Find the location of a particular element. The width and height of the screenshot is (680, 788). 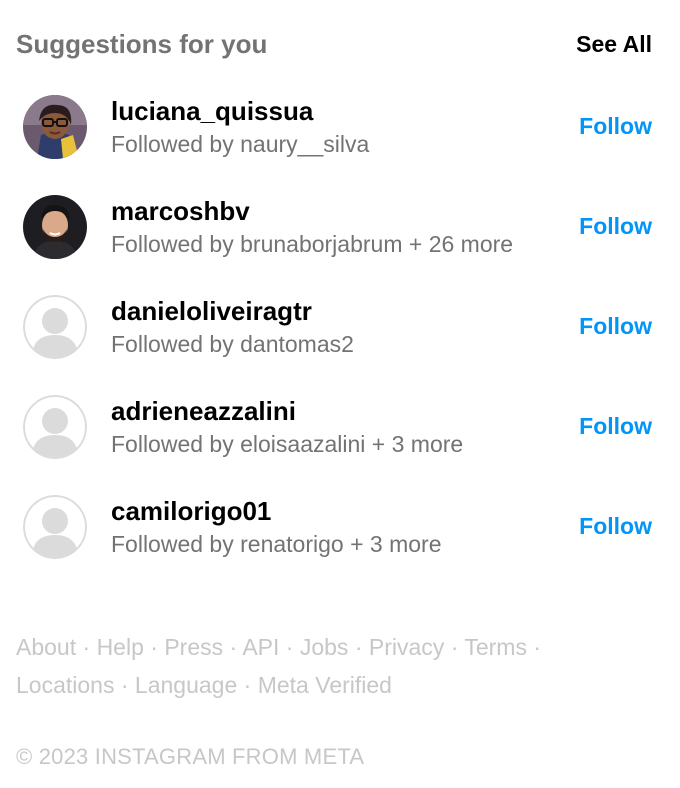

suggestion-text: danieloliveiragtr Followed by dantomas2 is located at coordinates (333, 327).